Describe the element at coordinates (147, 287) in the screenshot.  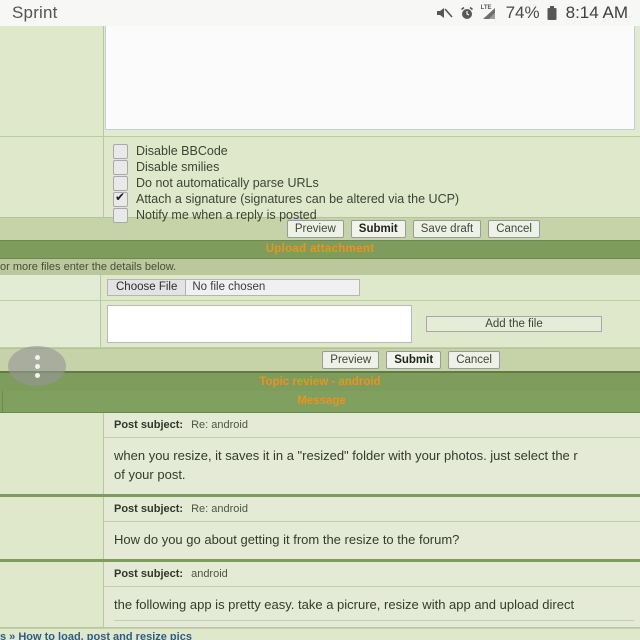
I see `choose-file-button: Choose File` at that location.